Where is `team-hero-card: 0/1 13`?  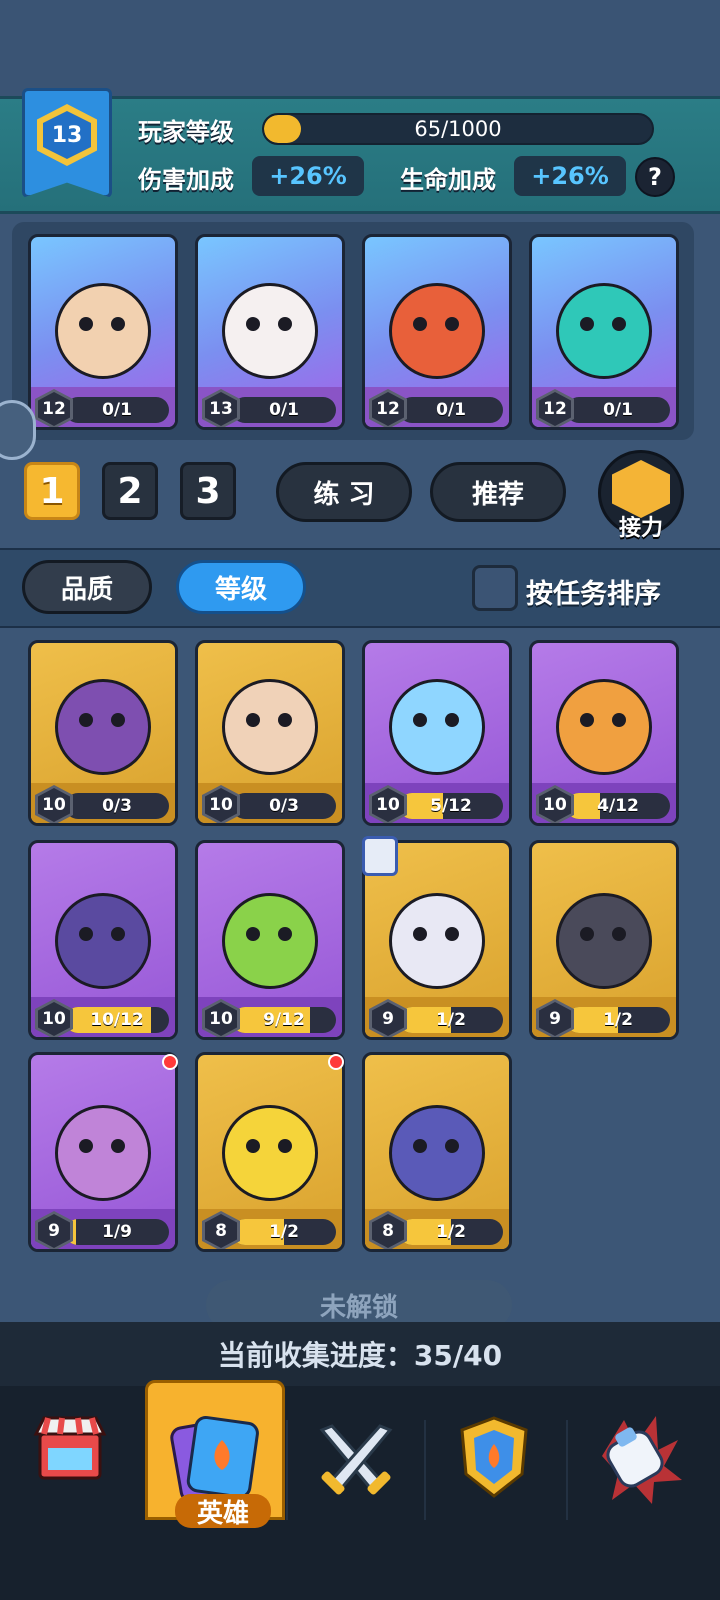
team-hero-card: 0/1 13 is located at coordinates (270, 332).